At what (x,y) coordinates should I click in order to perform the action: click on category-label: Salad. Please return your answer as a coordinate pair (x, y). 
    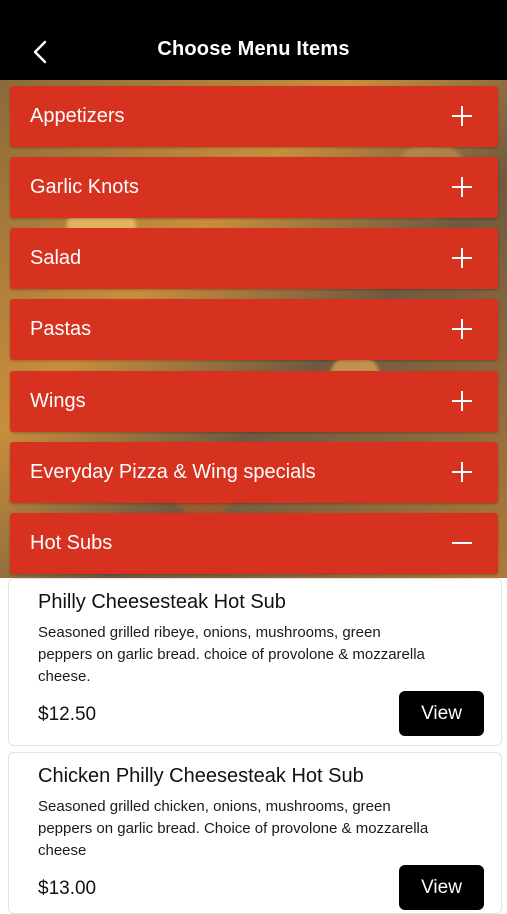
    Looking at the image, I should click on (56, 258).